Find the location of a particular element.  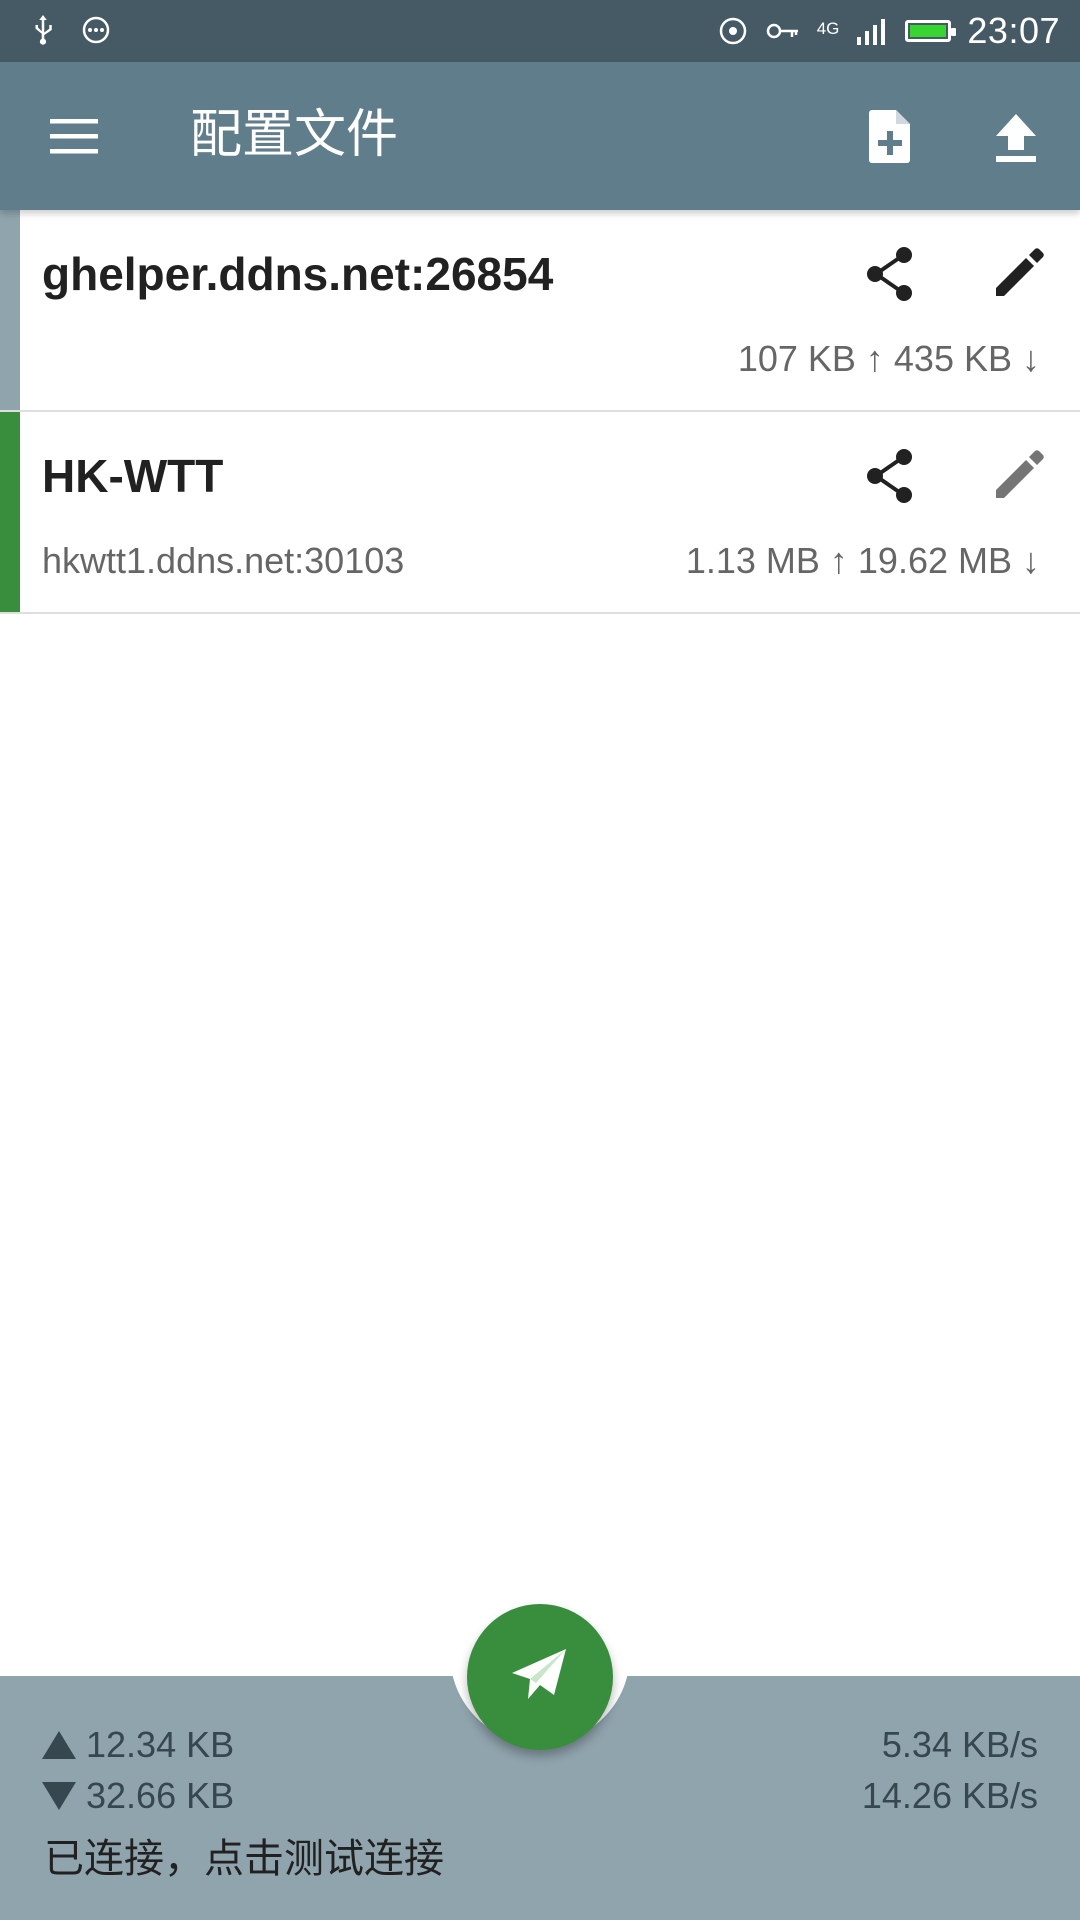

clock: 23:07 is located at coordinates (1013, 30).